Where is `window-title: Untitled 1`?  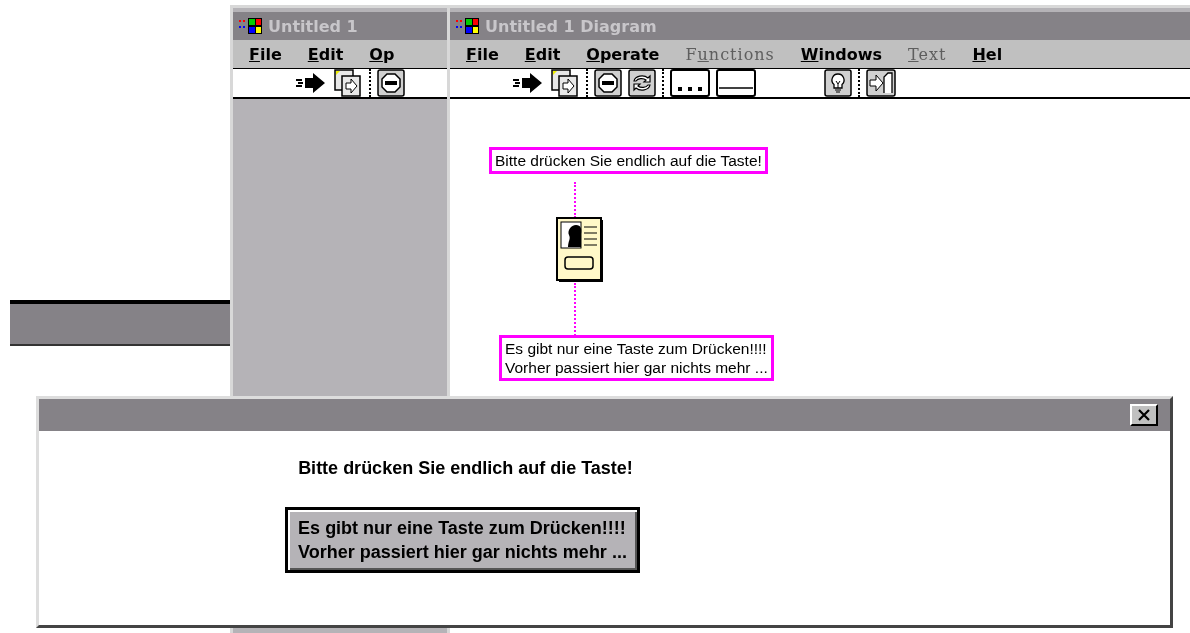
window-title: Untitled 1 is located at coordinates (313, 26).